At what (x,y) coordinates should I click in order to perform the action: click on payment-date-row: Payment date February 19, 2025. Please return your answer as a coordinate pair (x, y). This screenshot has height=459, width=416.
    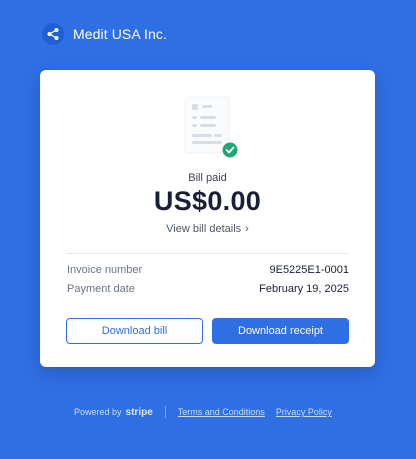
    Looking at the image, I should click on (208, 289).